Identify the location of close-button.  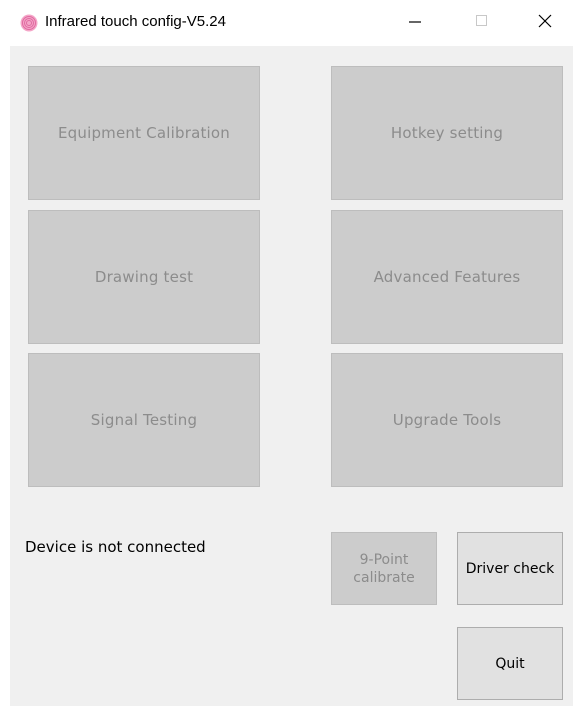
(544, 23).